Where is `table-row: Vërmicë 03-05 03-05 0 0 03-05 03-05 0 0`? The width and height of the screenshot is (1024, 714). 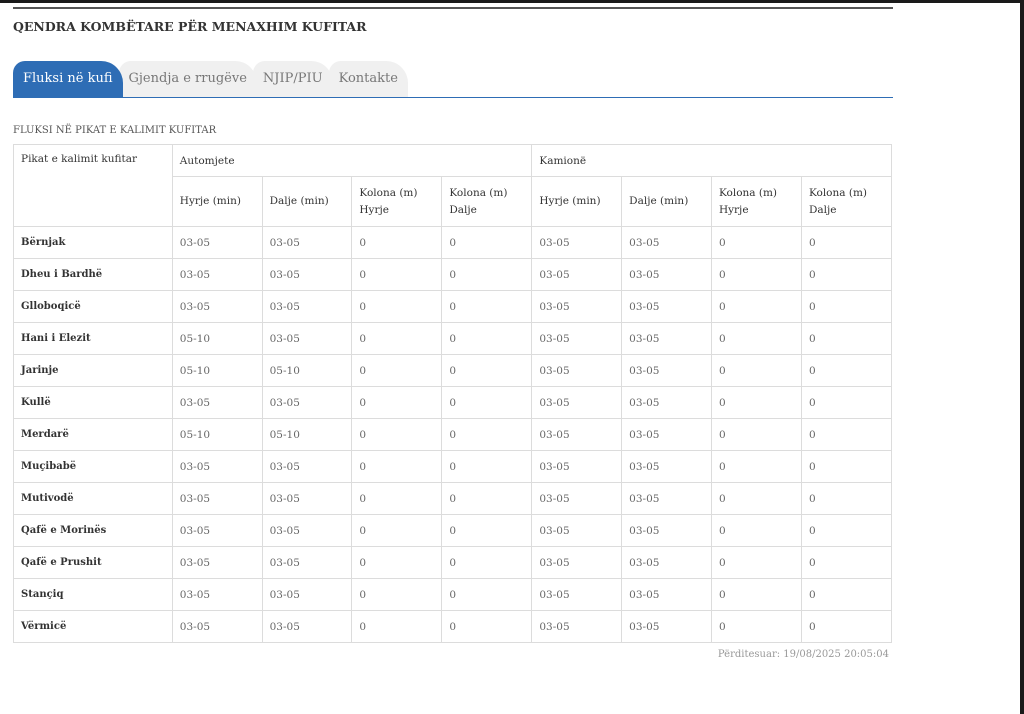 table-row: Vërmicë 03-05 03-05 0 0 03-05 03-05 0 0 is located at coordinates (453, 626).